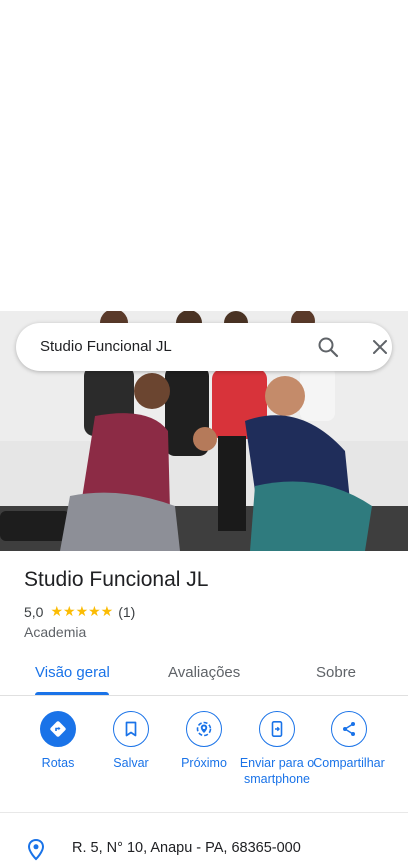 Image resolution: width=408 pixels, height=862 pixels. Describe the element at coordinates (72, 693) in the screenshot. I see `active-tab-indicator` at that location.